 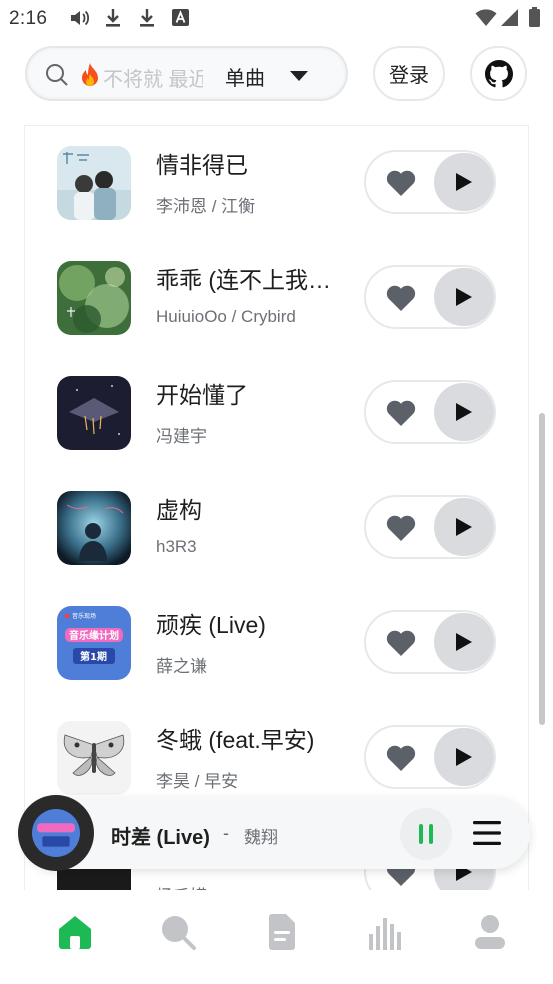 What do you see at coordinates (276, 176) in the screenshot?
I see `song-item: 情非得已 李沛恩 / 江衡` at bounding box center [276, 176].